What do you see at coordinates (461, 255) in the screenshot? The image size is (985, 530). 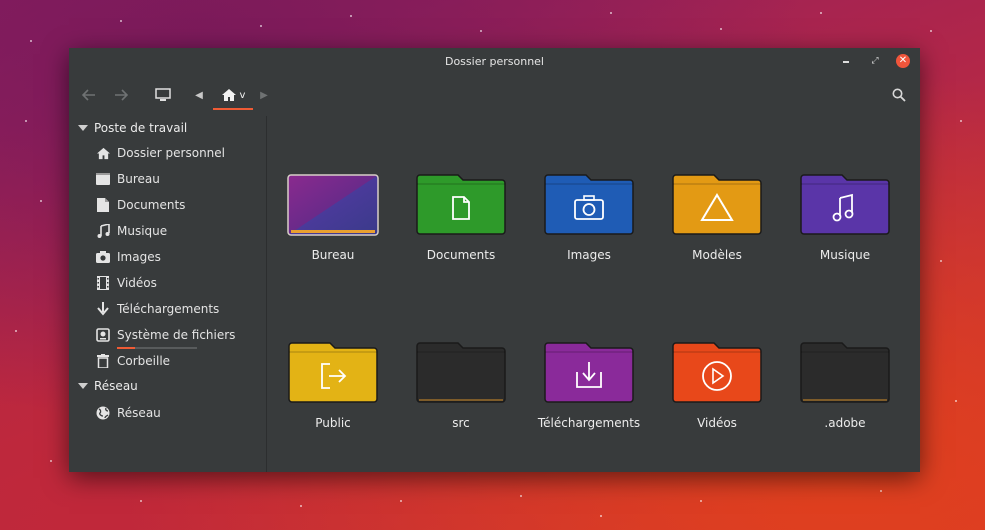 I see `file-name: Documents` at bounding box center [461, 255].